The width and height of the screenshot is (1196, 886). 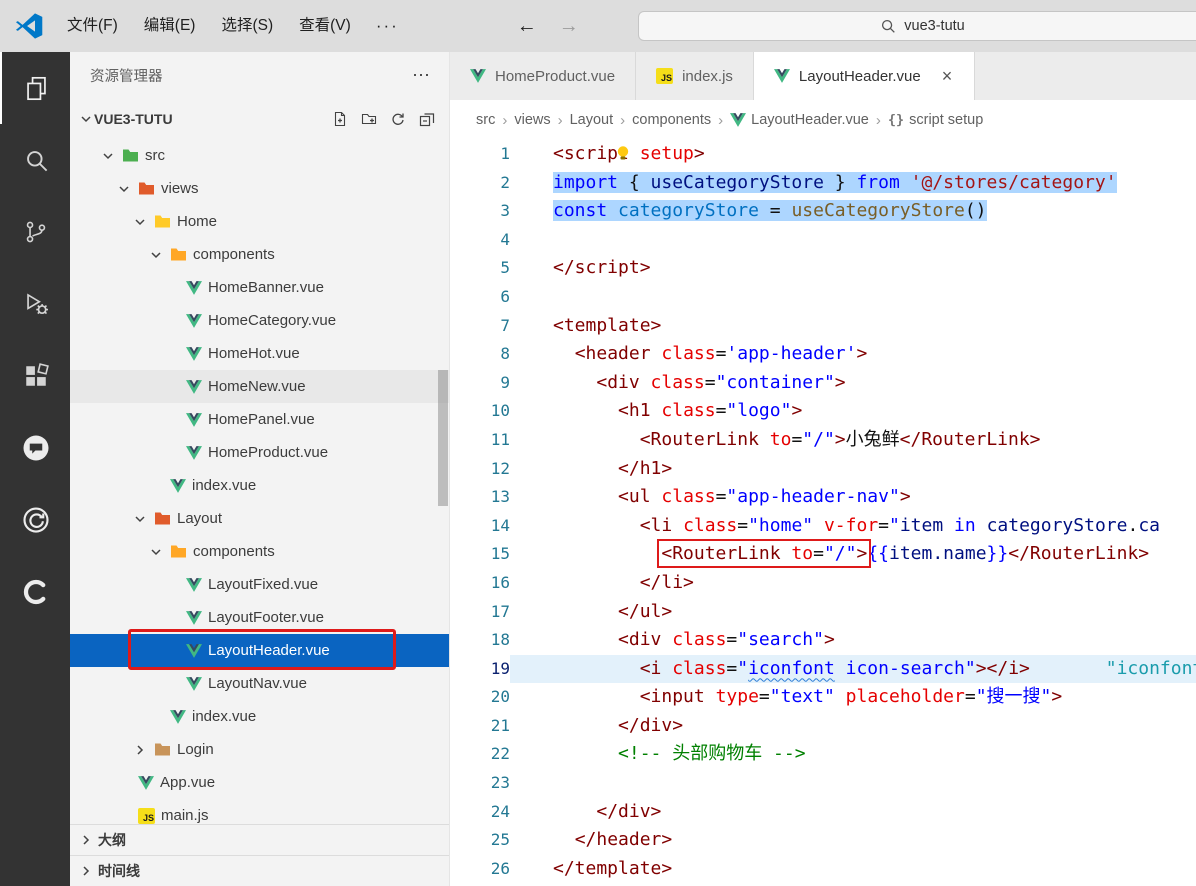 I want to click on tree-item-layoutheader-vue: LayoutHeader.vue, so click(x=259, y=650).